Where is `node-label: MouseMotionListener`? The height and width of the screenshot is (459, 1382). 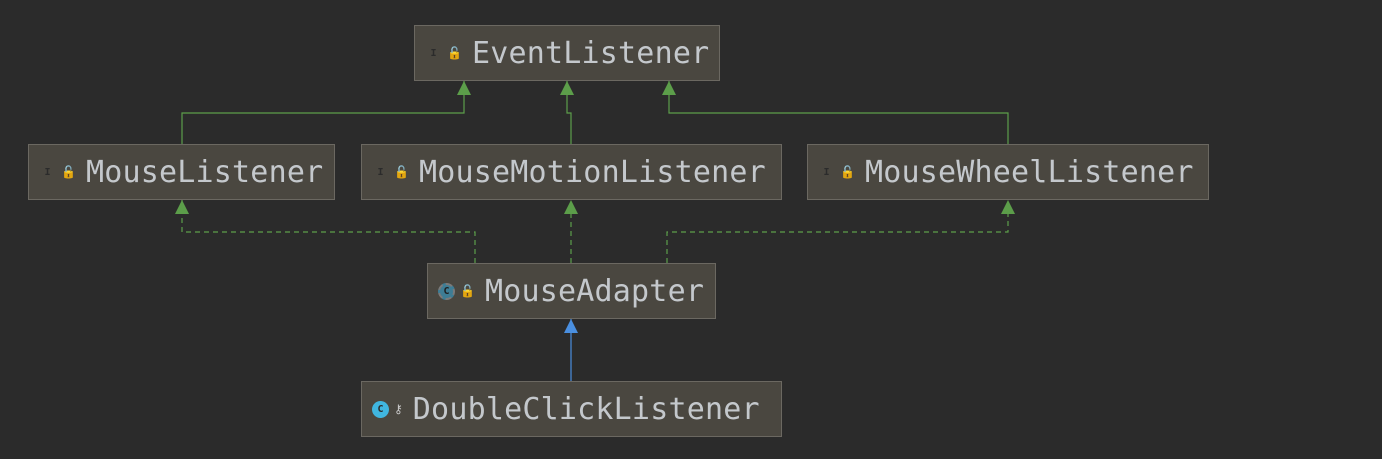
node-label: MouseMotionListener is located at coordinates (592, 172).